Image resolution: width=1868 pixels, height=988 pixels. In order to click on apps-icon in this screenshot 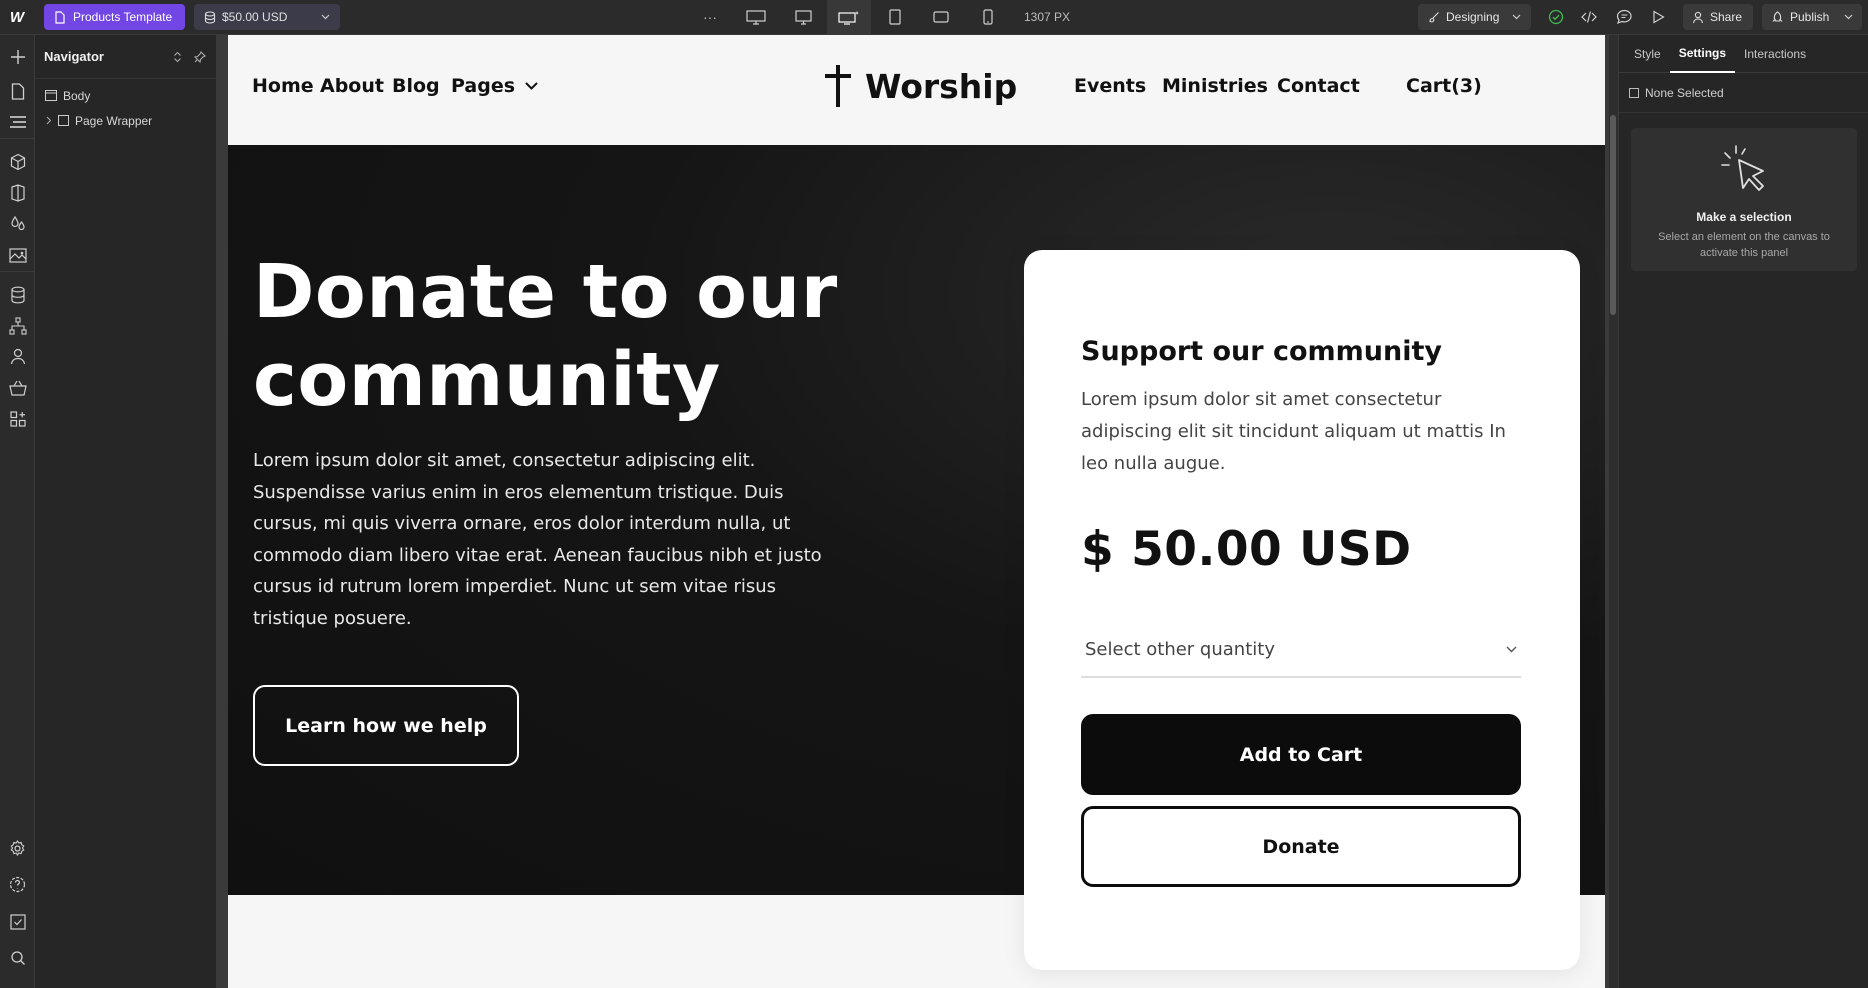, I will do `click(17, 418)`.